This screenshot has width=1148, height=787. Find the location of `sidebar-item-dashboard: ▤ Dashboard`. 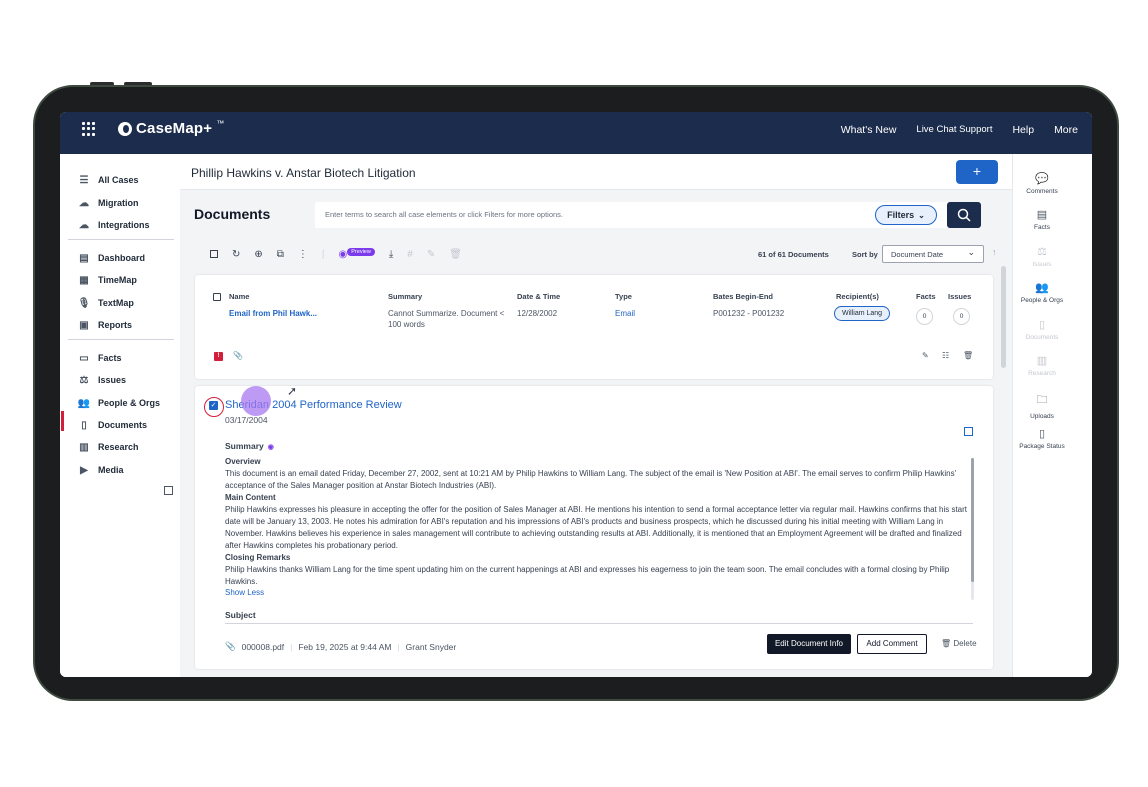

sidebar-item-dashboard: ▤ Dashboard is located at coordinates (111, 258).